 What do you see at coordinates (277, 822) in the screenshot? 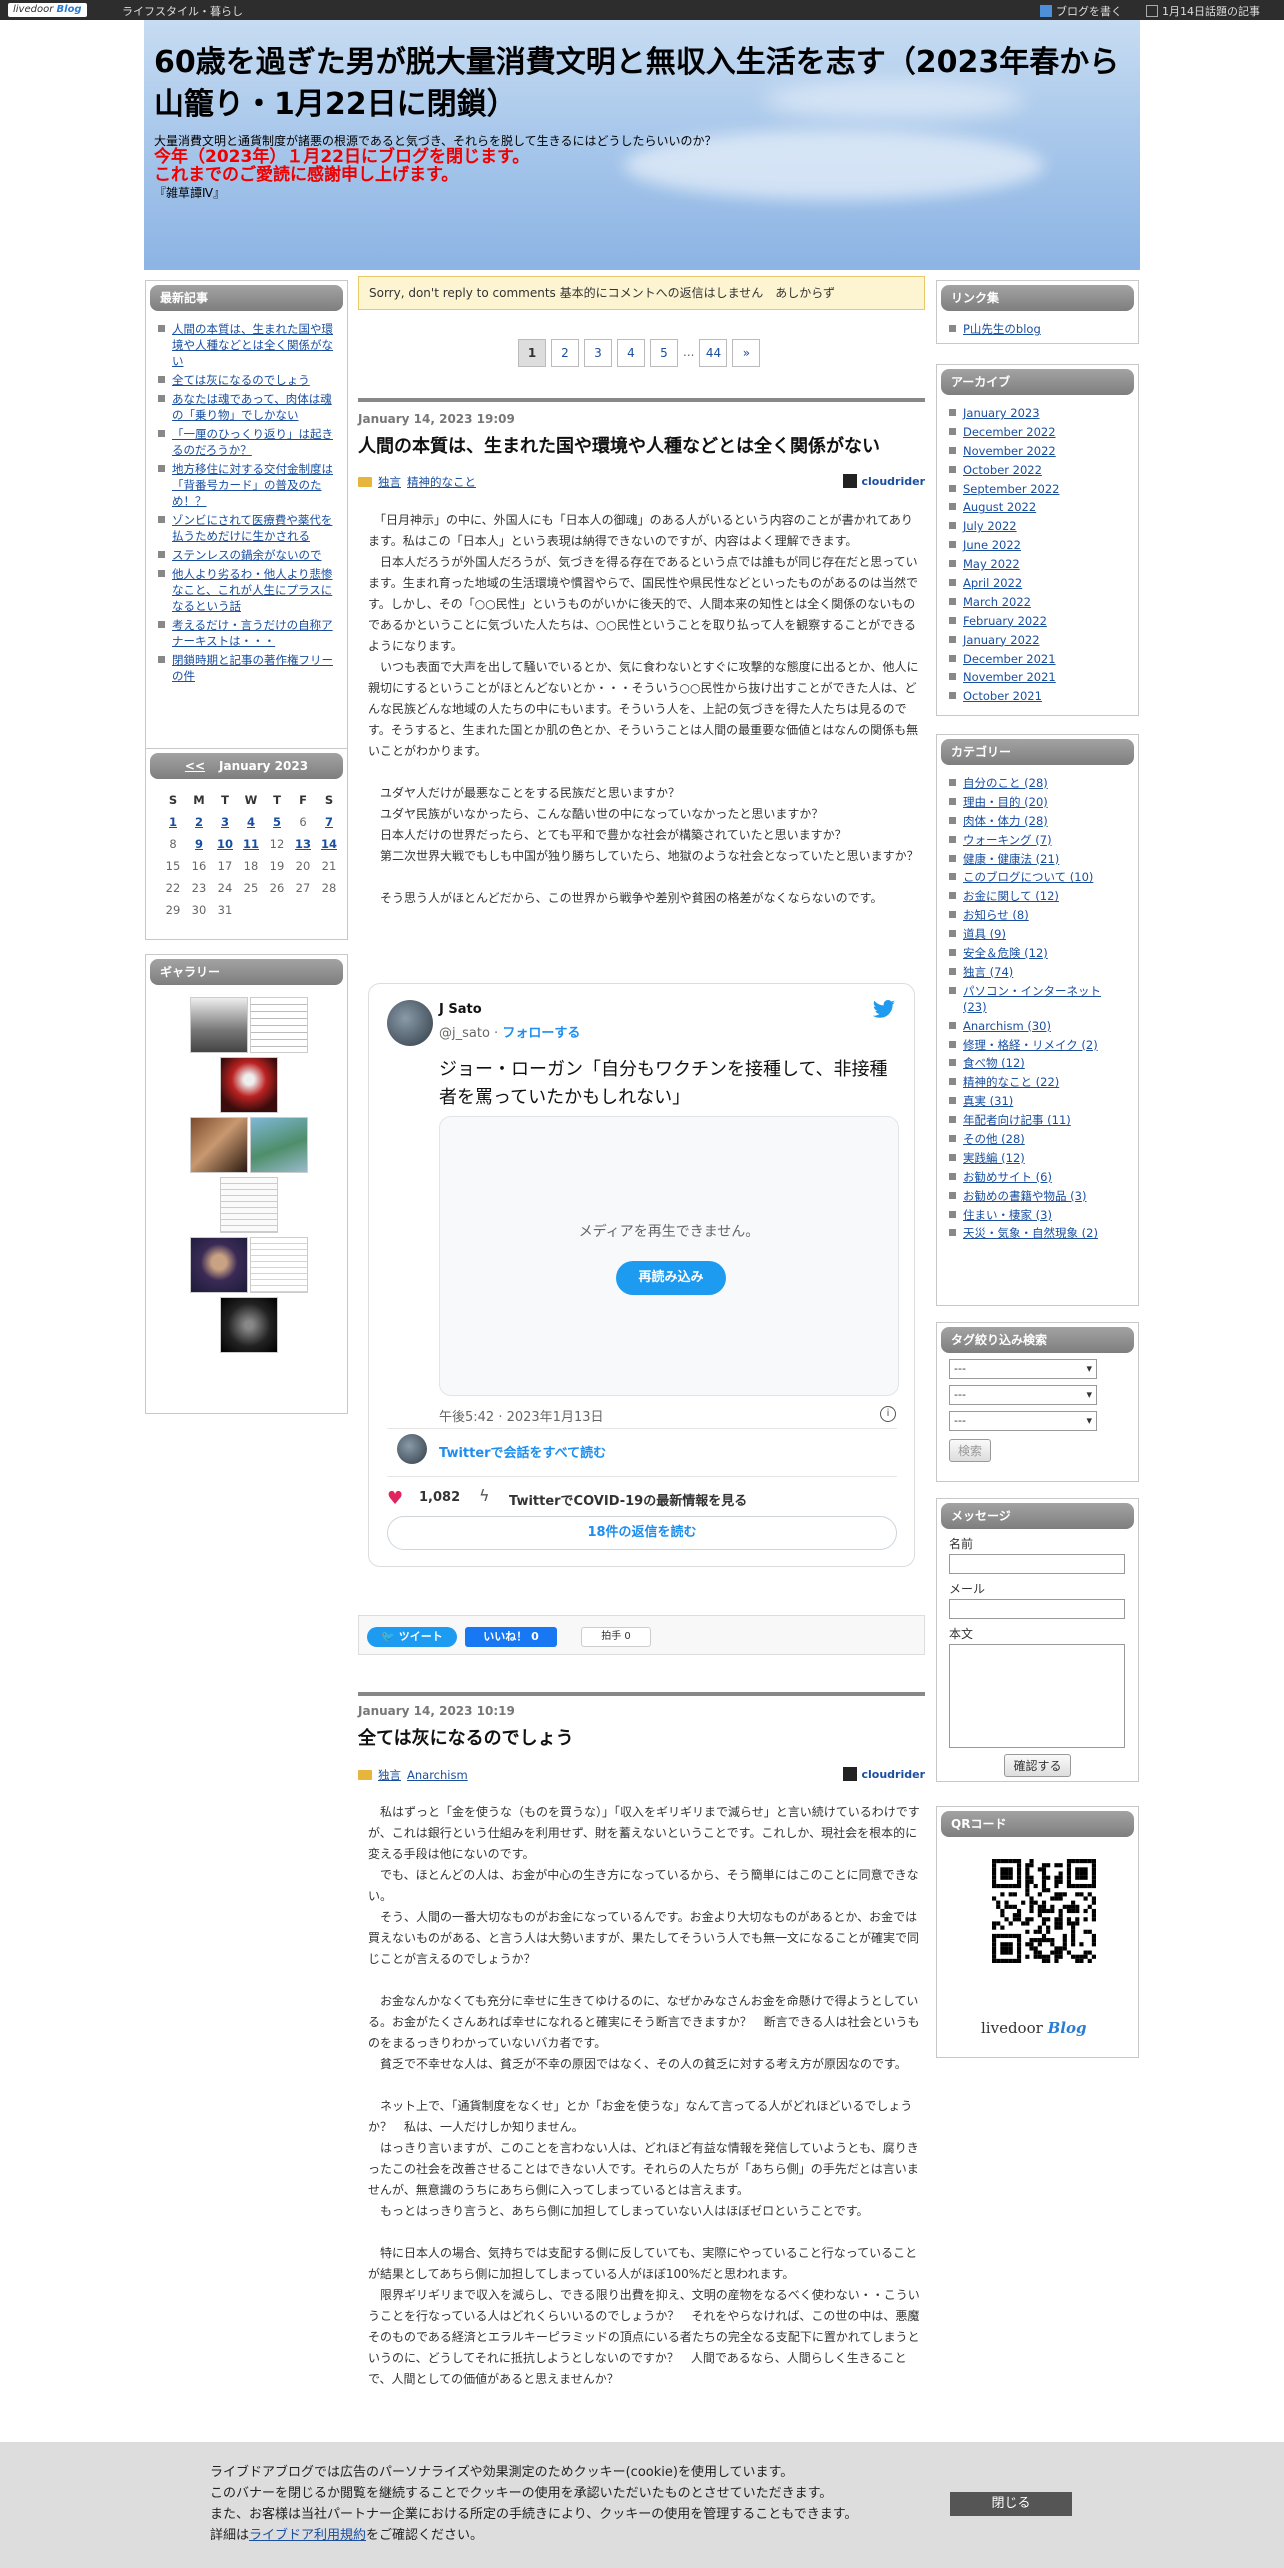
I see `calendar-day: 5` at bounding box center [277, 822].